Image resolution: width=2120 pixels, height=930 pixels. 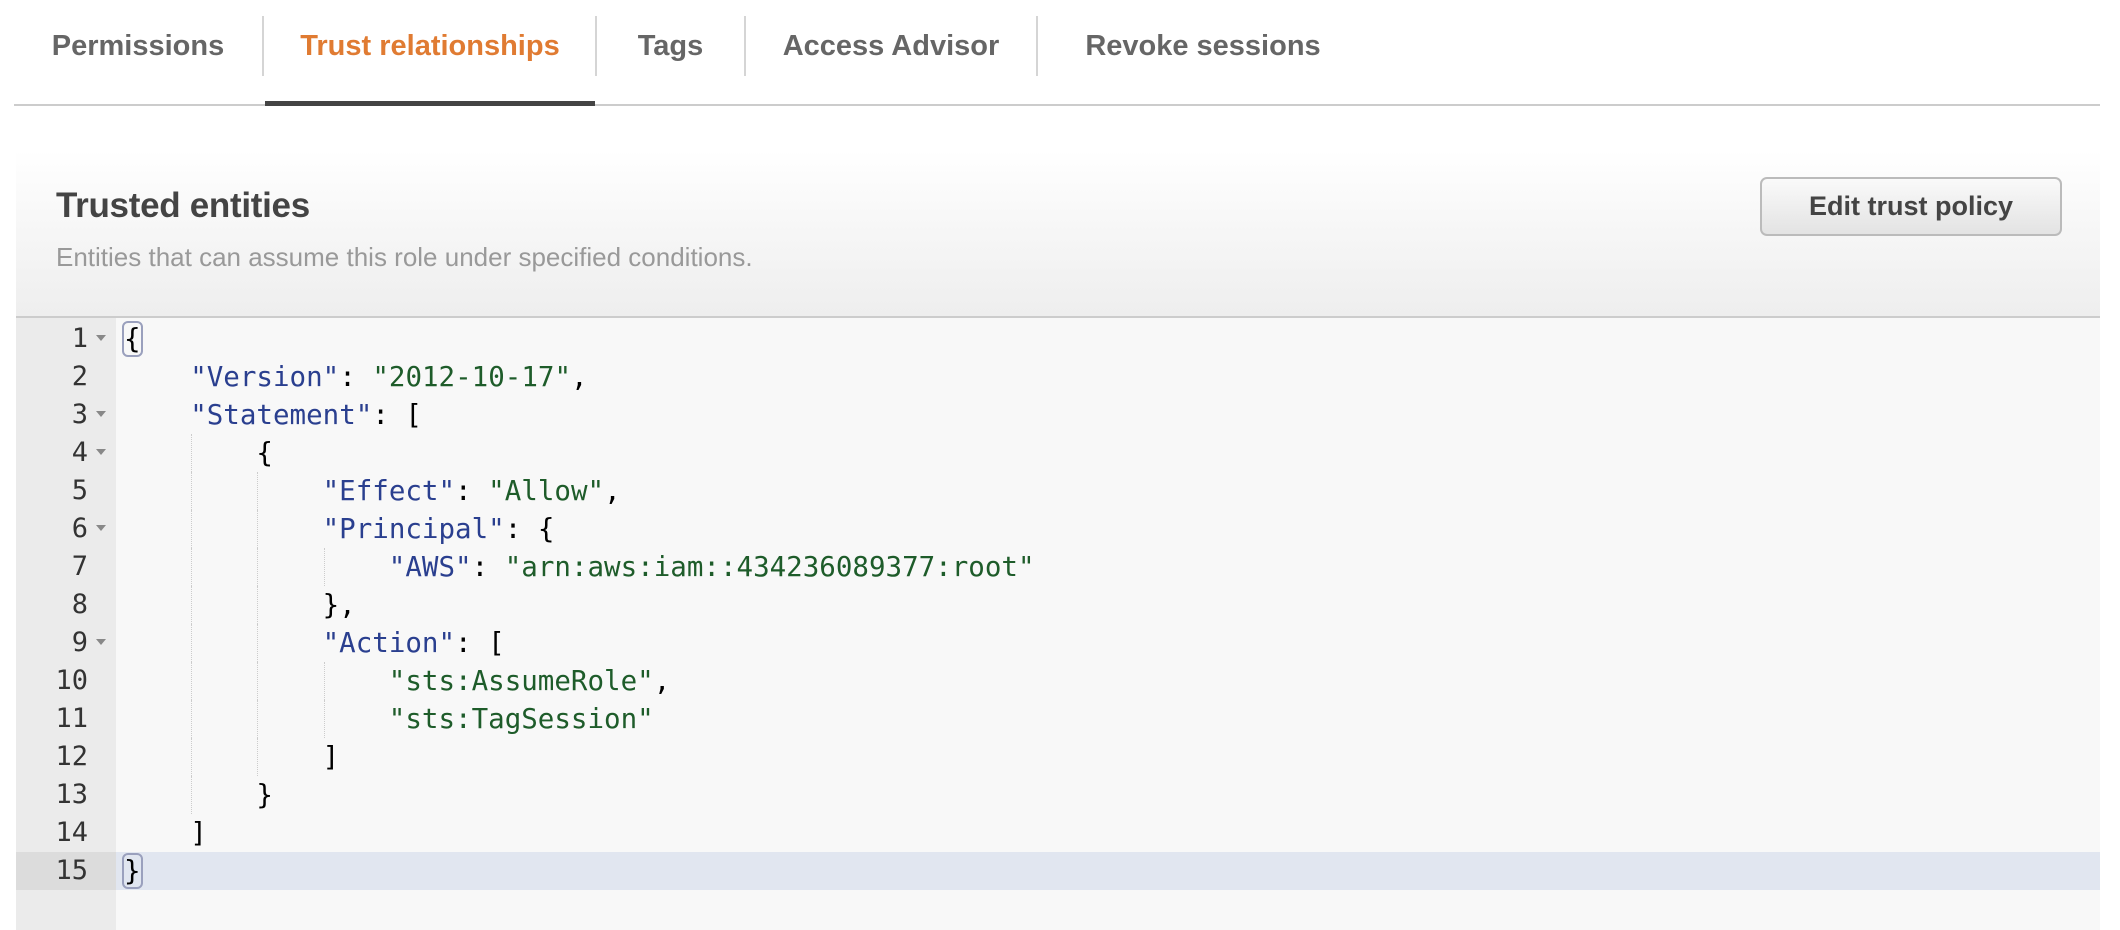 I want to click on line-number: 7, so click(x=79, y=566).